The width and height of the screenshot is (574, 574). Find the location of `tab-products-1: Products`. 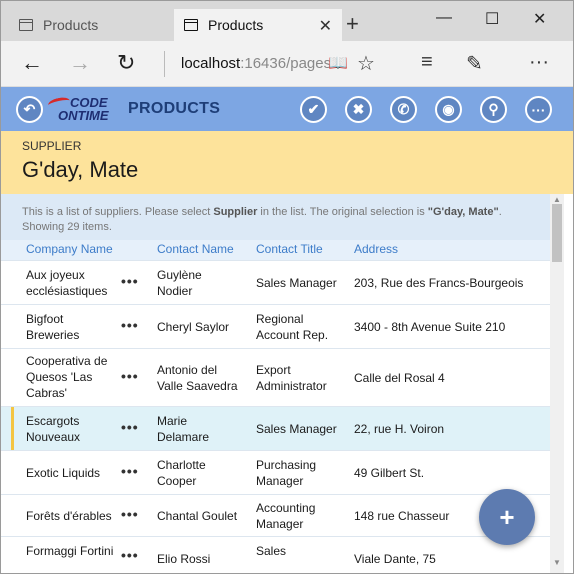

tab-products-1: Products is located at coordinates (91, 25).